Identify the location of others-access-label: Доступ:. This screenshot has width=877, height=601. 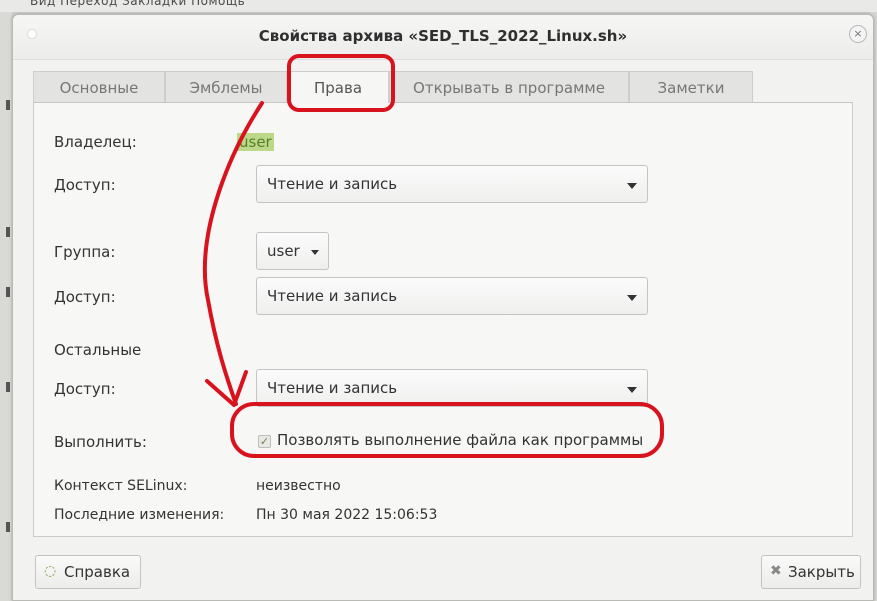
(85, 389).